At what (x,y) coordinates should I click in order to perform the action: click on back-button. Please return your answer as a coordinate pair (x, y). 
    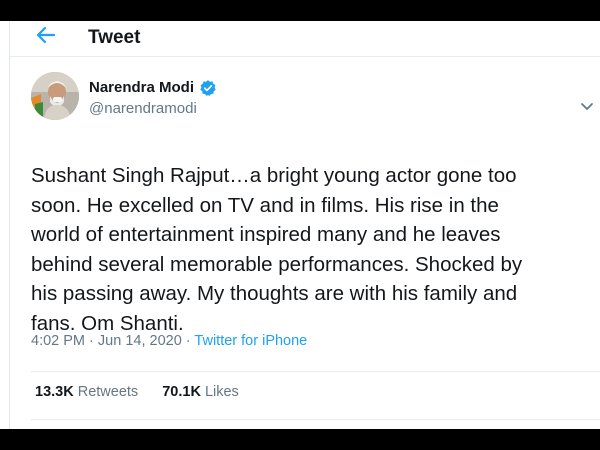
    Looking at the image, I should click on (46, 35).